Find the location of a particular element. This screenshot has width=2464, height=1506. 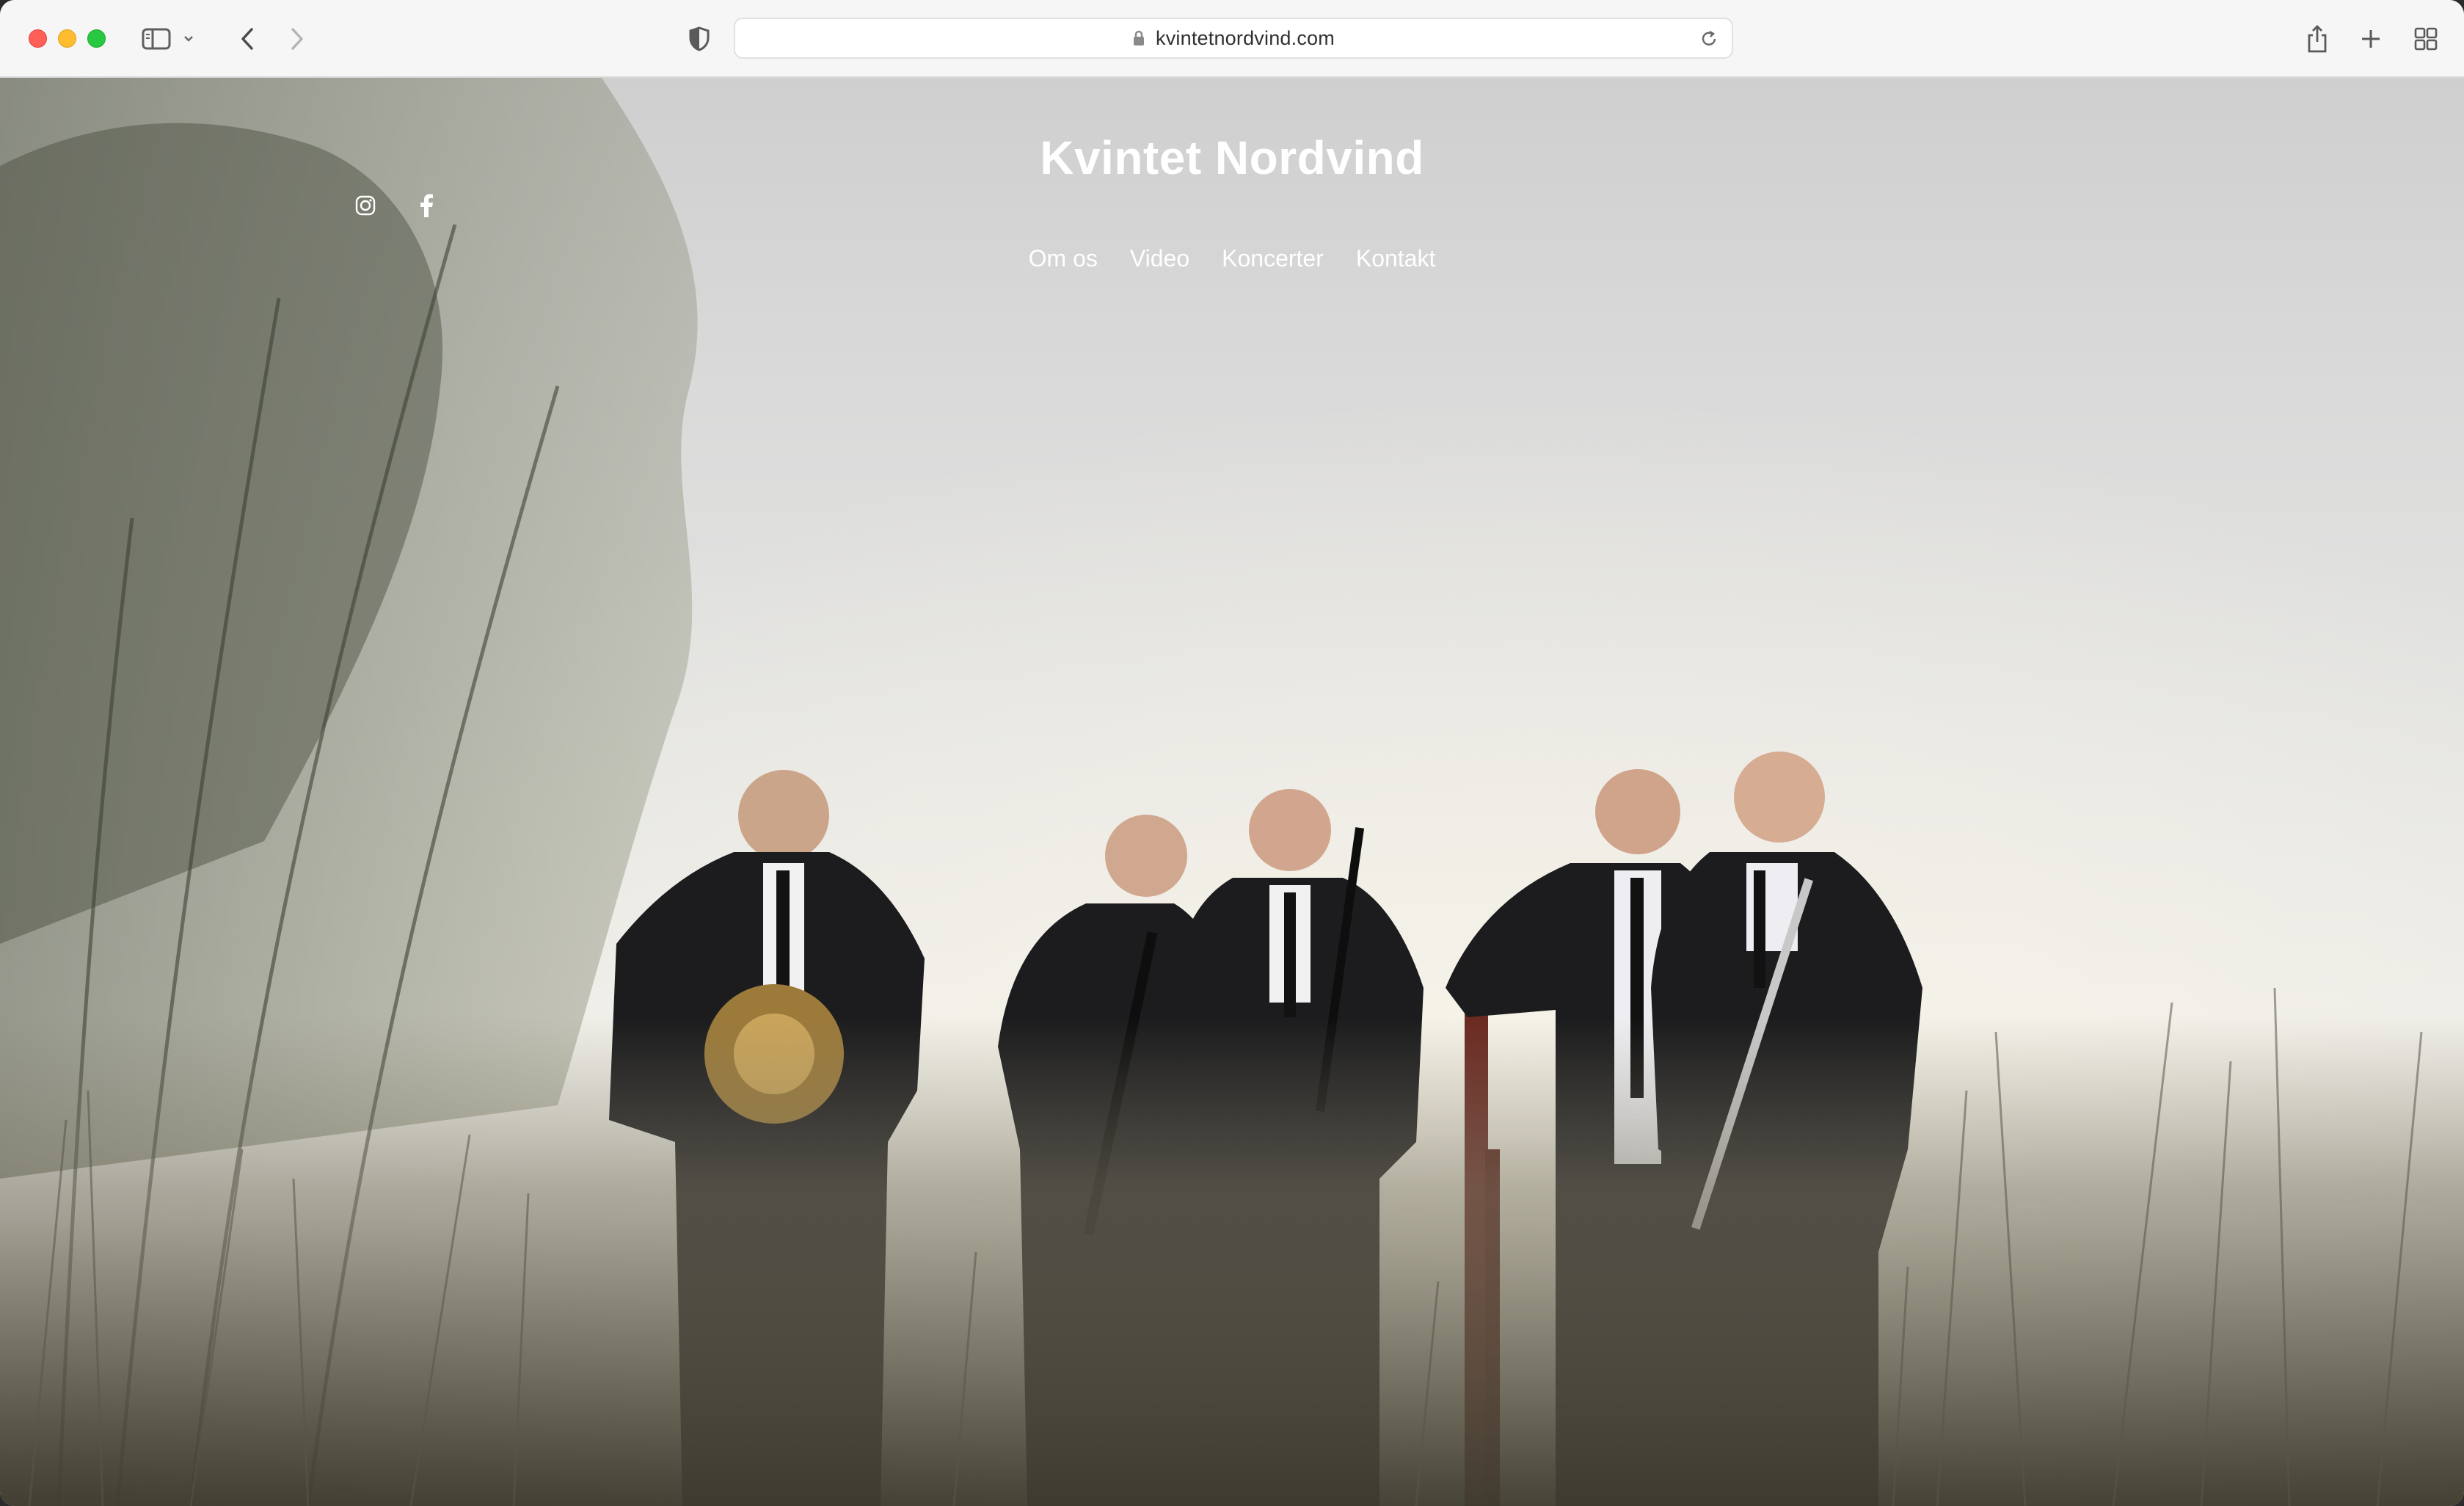

nav-link-om-os: Om os is located at coordinates (1063, 258).